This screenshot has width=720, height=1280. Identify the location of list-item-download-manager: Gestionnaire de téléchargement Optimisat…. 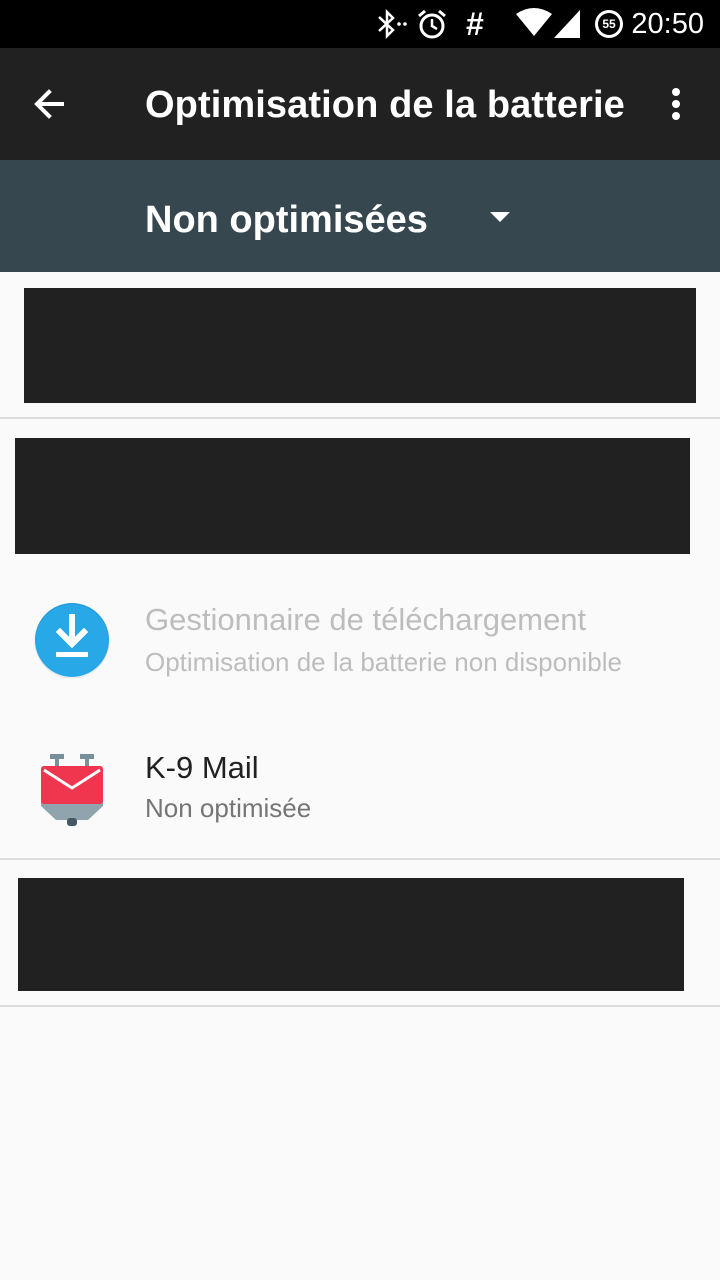
(360, 640).